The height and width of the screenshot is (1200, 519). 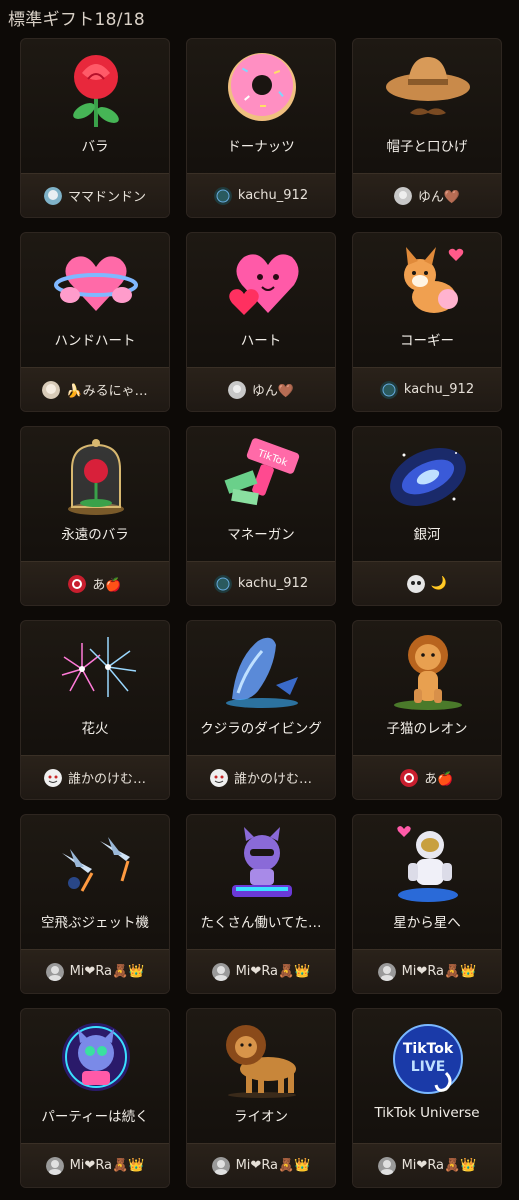 I want to click on lion-icon, so click(x=262, y=1058).